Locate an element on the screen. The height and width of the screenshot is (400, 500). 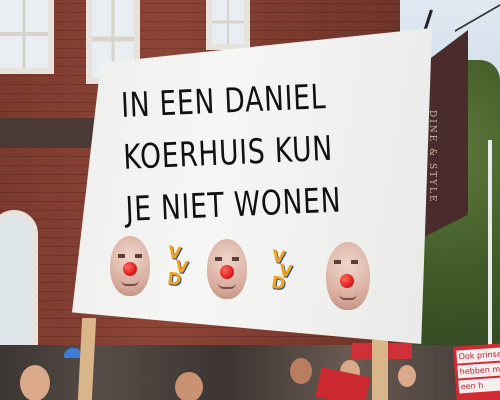
overhead-wires is located at coordinates (477, 20).